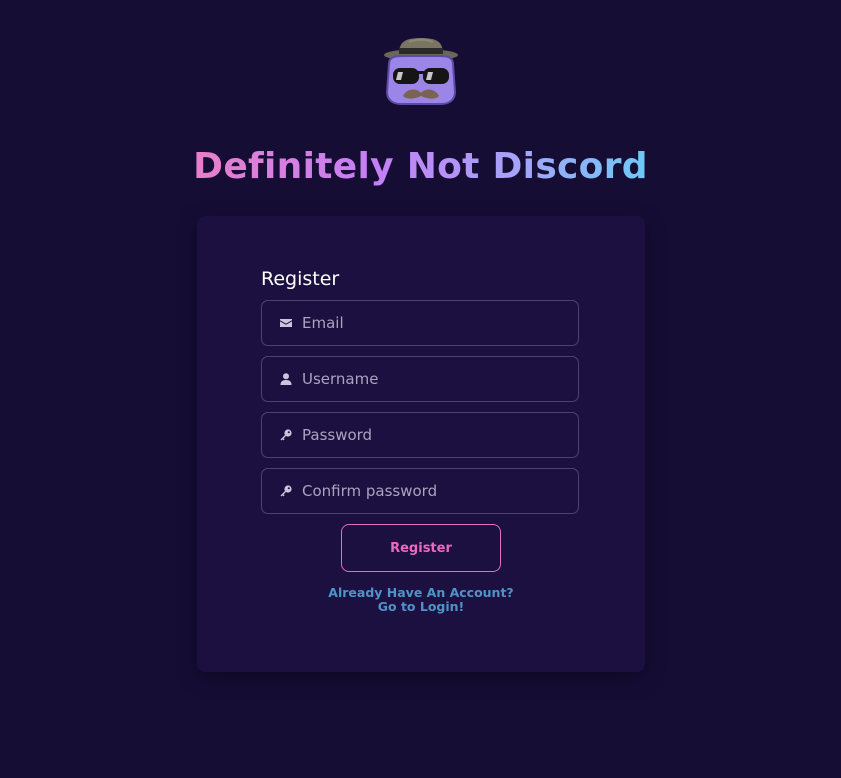 The height and width of the screenshot is (778, 841). I want to click on envelope-icon, so click(286, 323).